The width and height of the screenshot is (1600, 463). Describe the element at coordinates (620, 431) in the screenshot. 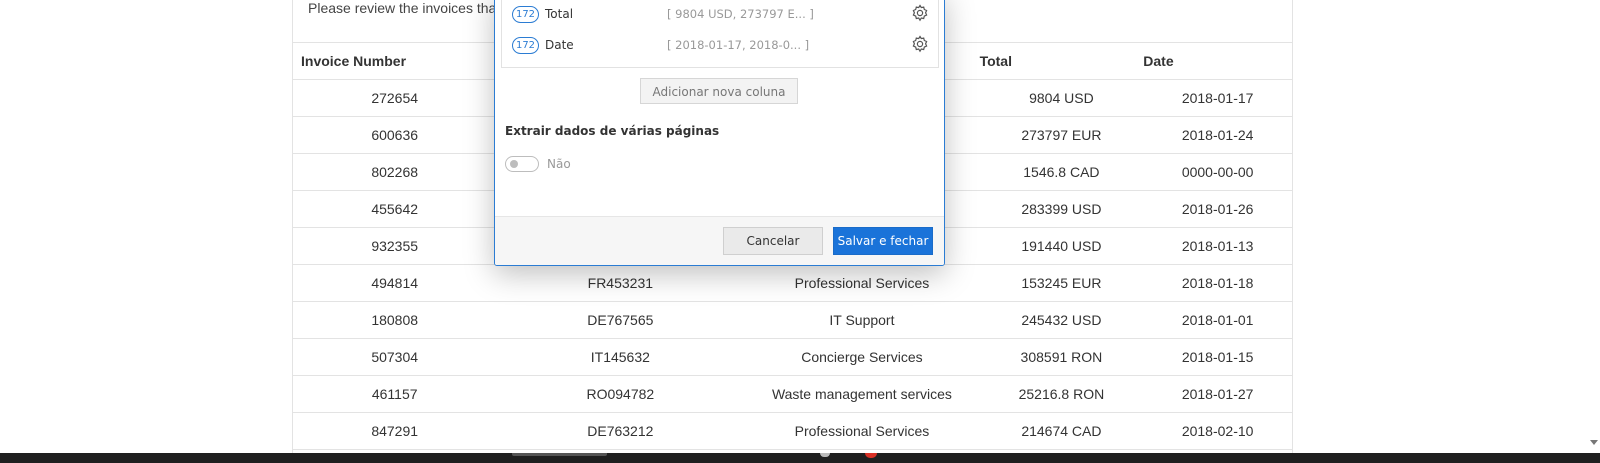

I see `cell-vat: DE763212` at that location.